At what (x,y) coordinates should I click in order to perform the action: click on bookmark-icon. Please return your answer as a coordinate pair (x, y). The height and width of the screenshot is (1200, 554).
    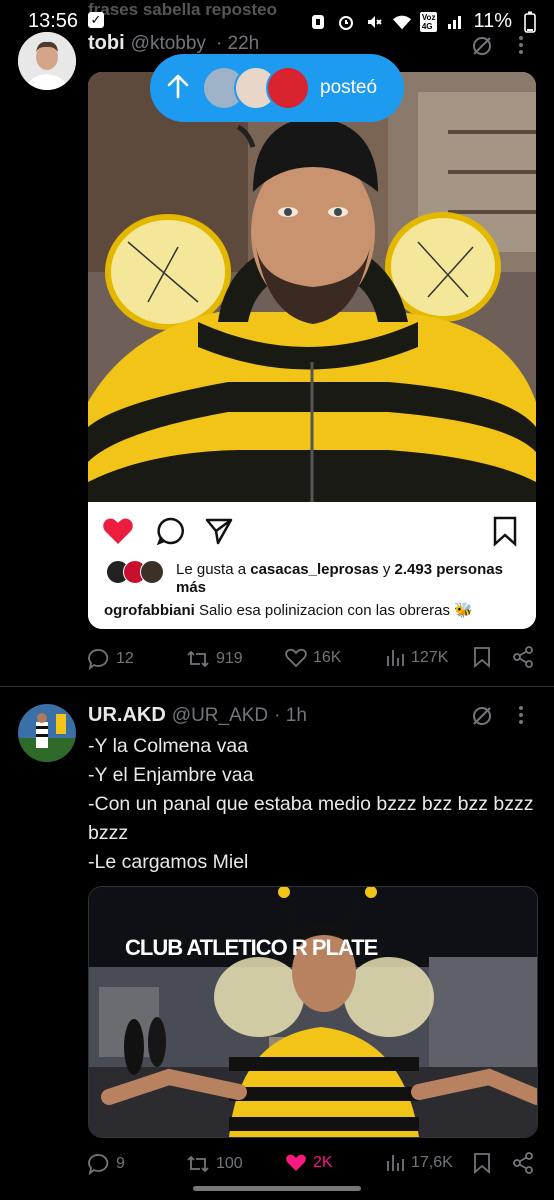
    Looking at the image, I should click on (505, 533).